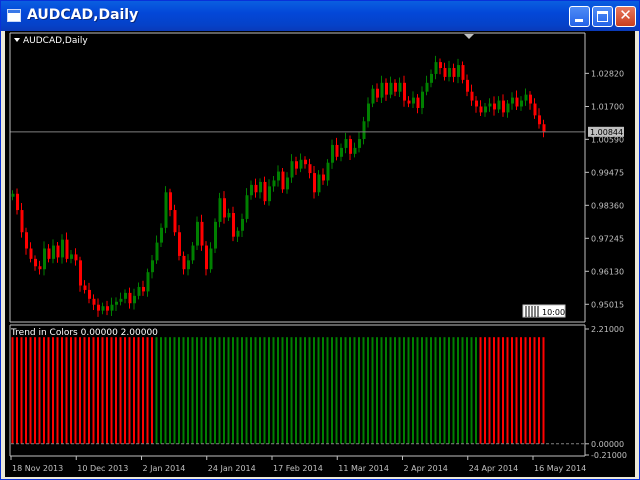  Describe the element at coordinates (553, 312) in the screenshot. I see `clock-label: 10:00` at that location.